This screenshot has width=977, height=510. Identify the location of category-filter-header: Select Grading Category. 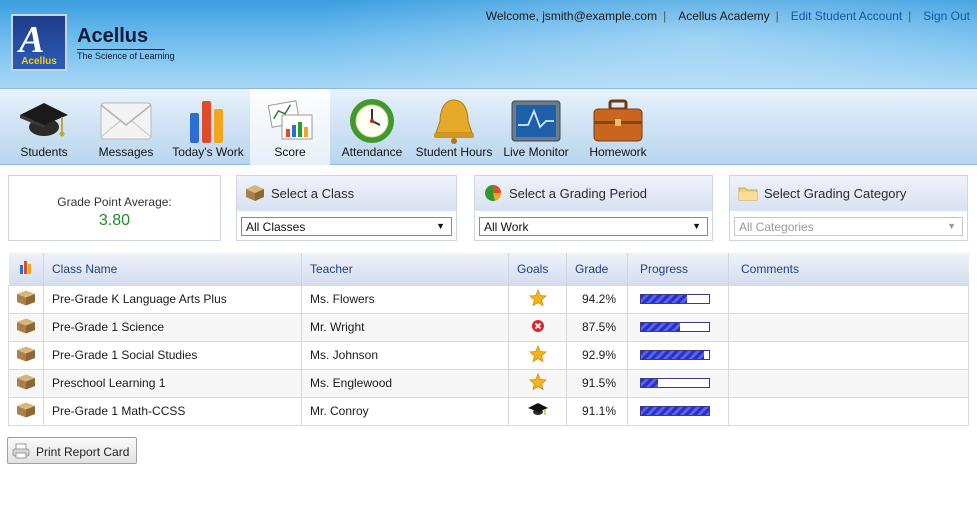
(848, 193).